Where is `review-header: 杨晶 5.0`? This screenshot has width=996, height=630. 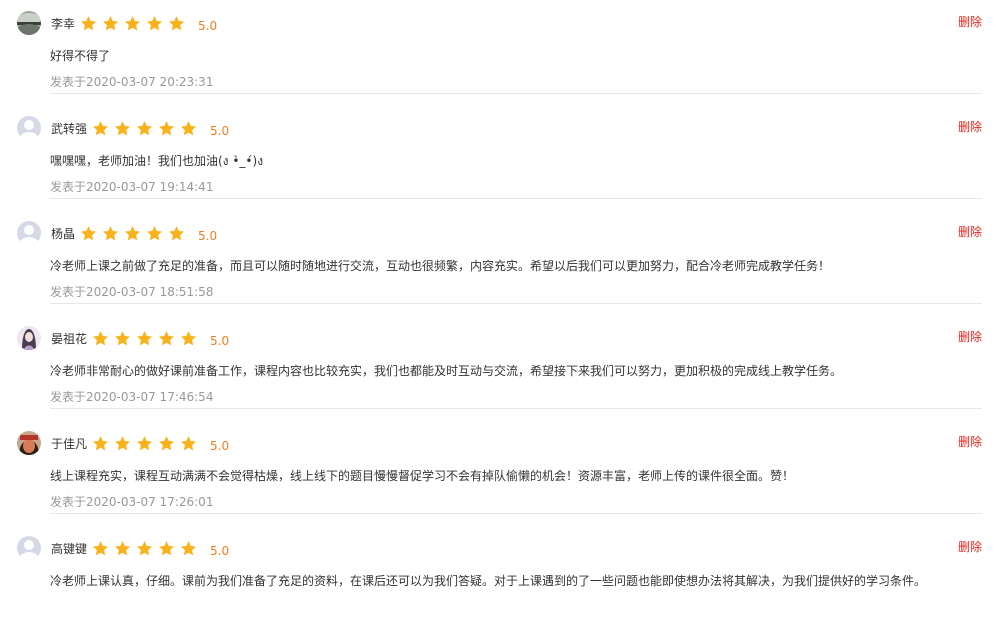 review-header: 杨晶 5.0 is located at coordinates (117, 233).